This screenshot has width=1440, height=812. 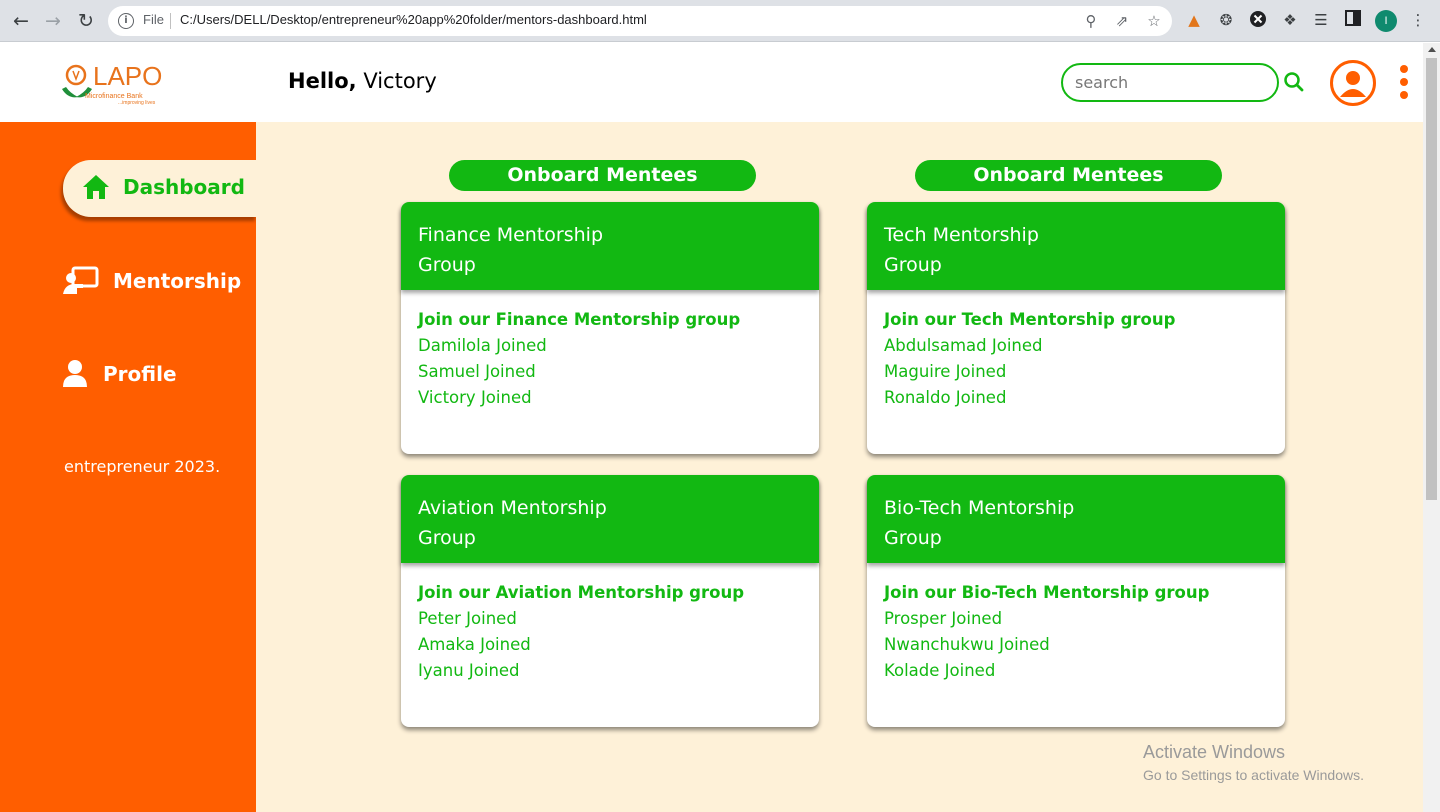 I want to click on card-header: Bio-Tech Mentorship Group, so click(x=1076, y=519).